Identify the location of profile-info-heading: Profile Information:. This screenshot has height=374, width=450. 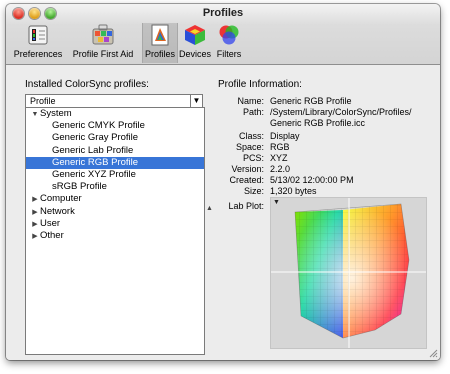
(260, 84).